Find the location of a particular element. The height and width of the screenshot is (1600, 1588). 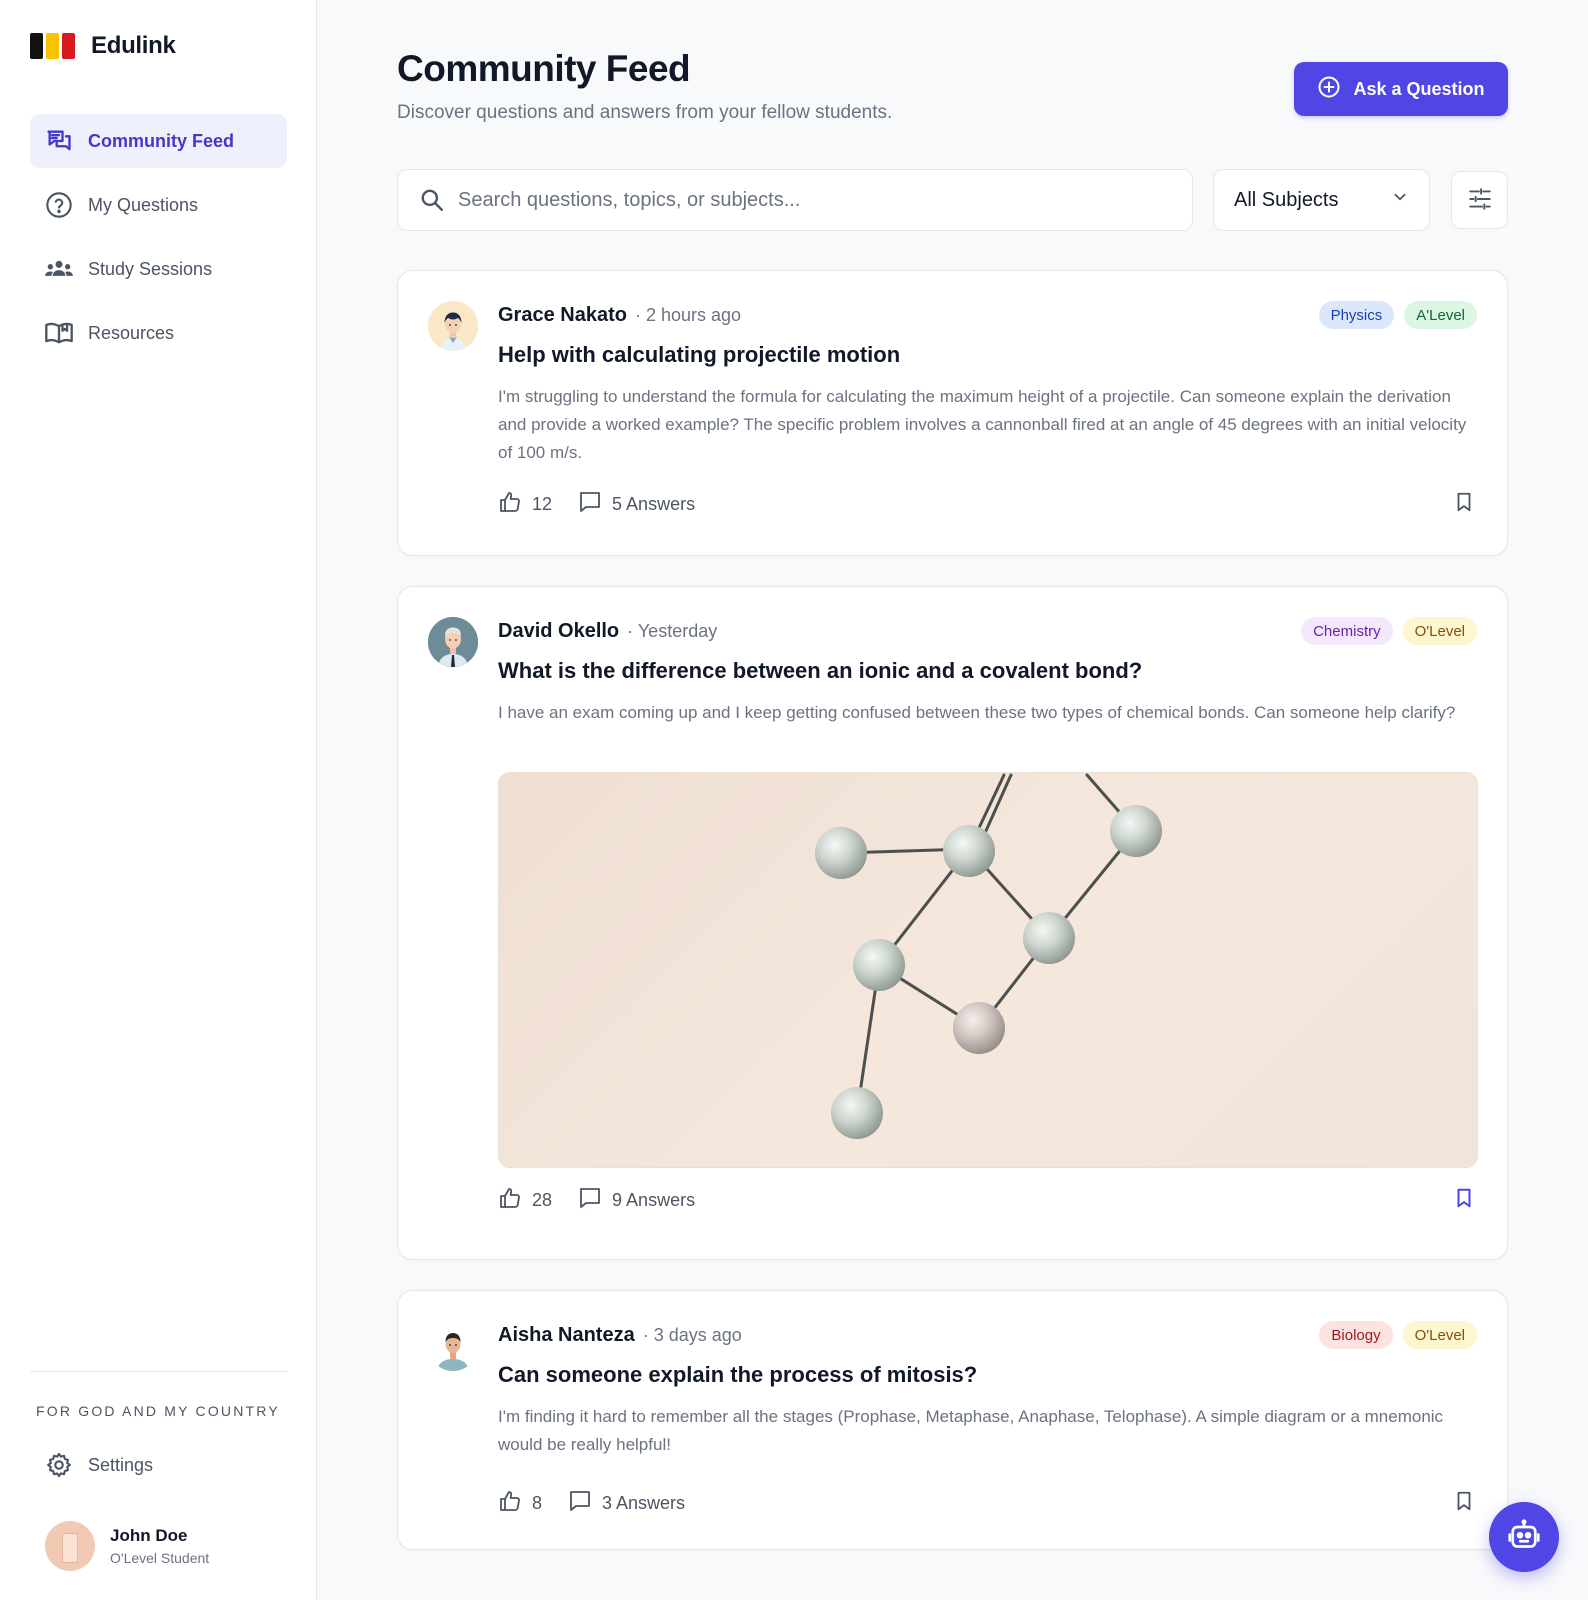

like-count: 28 is located at coordinates (542, 1200).